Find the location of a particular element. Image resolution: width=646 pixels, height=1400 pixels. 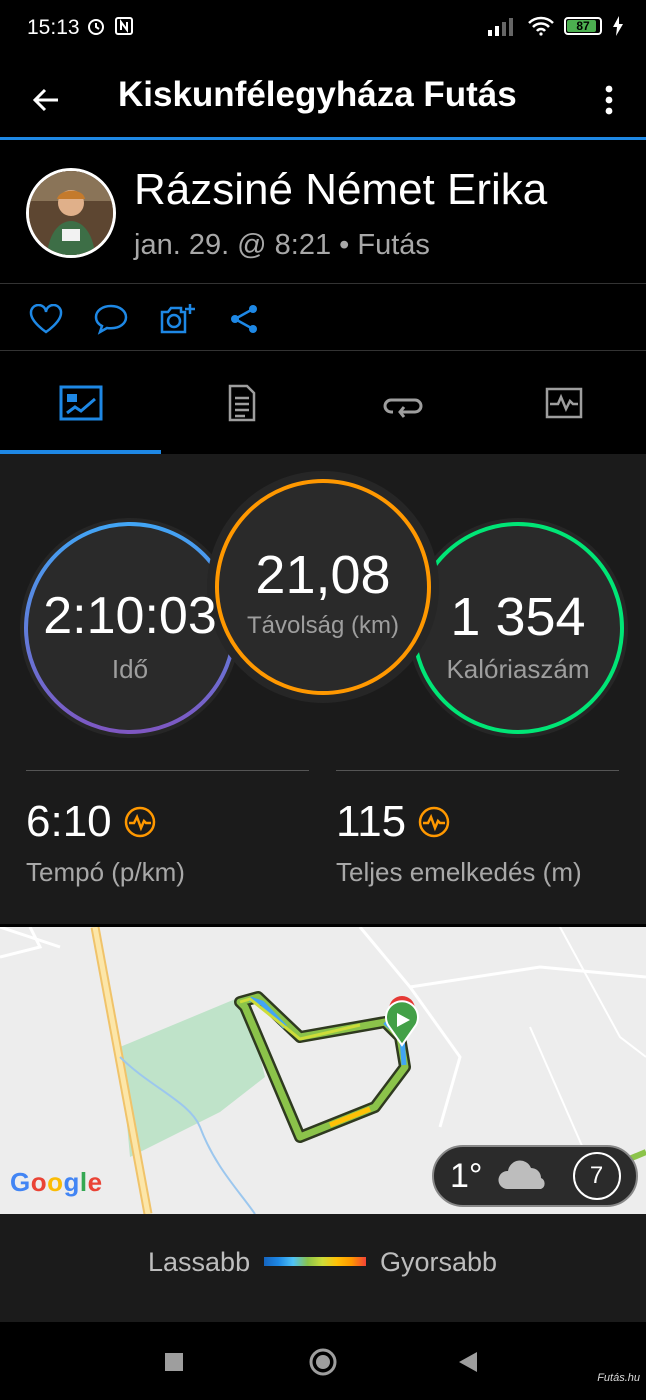

cloud-icon is located at coordinates (521, 1174).